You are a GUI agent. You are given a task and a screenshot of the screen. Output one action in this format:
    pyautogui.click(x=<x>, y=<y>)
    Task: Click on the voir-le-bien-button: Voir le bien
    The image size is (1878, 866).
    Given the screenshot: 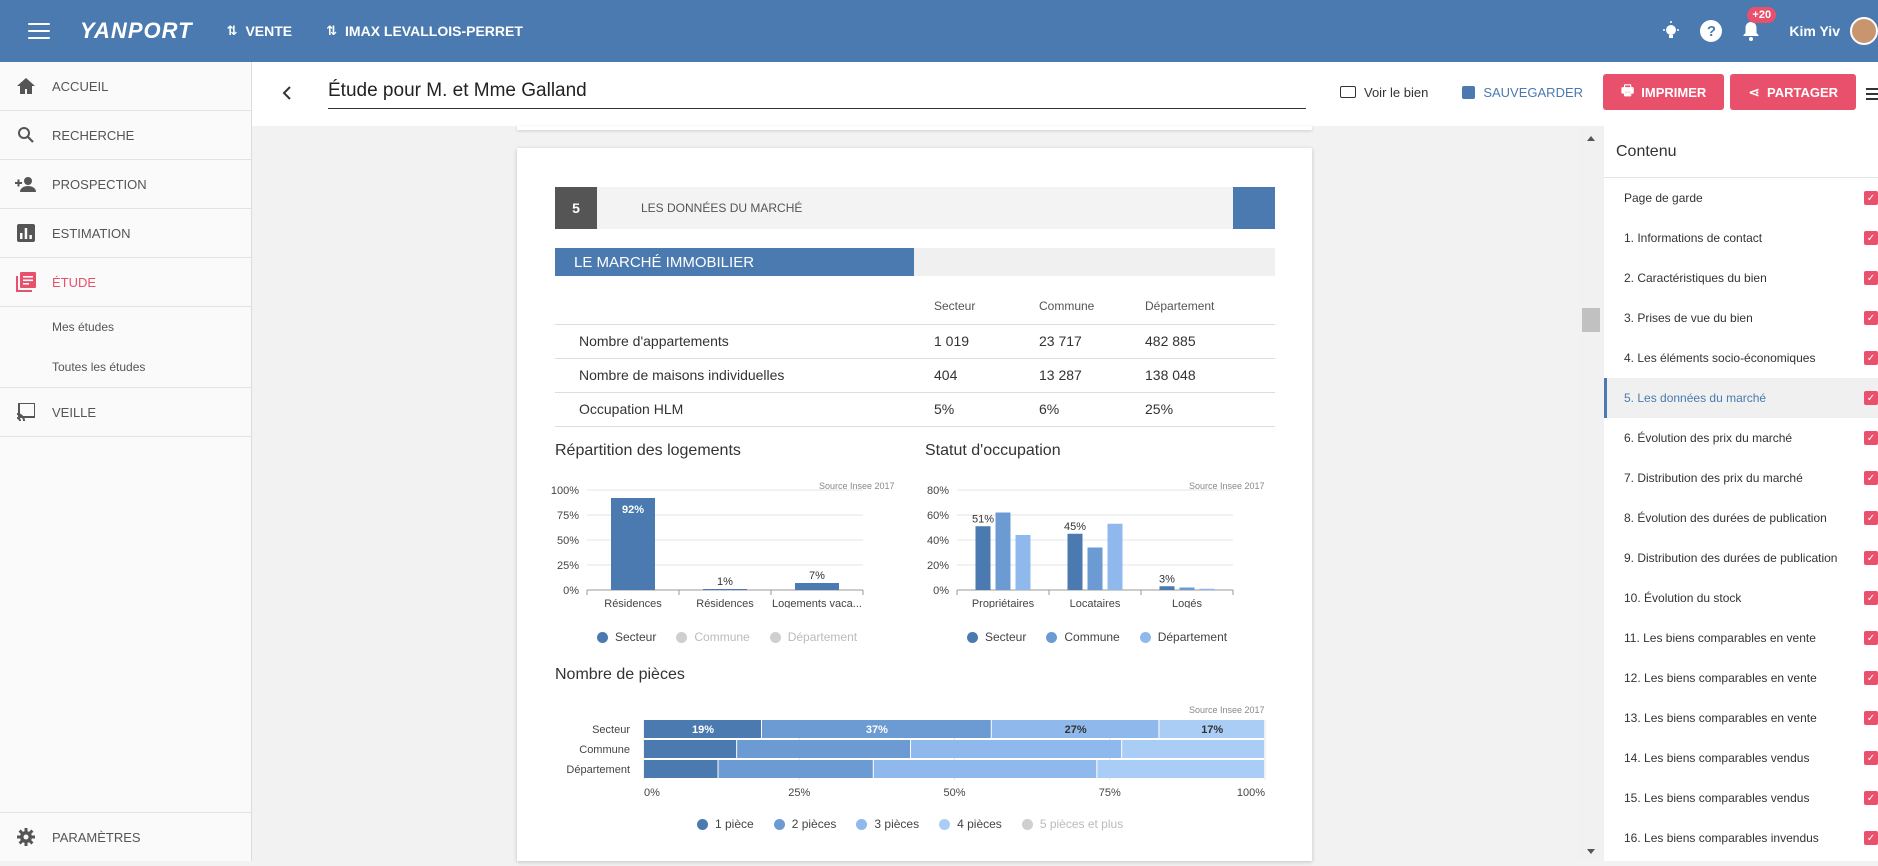 What is the action you would take?
    pyautogui.click(x=1384, y=92)
    